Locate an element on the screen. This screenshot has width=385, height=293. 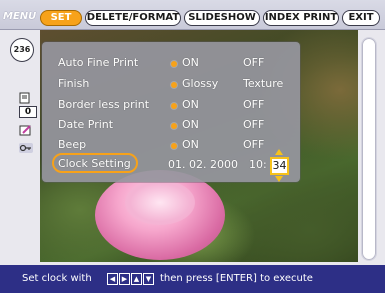
option-finish-glossy: Glossy is located at coordinates (200, 83).